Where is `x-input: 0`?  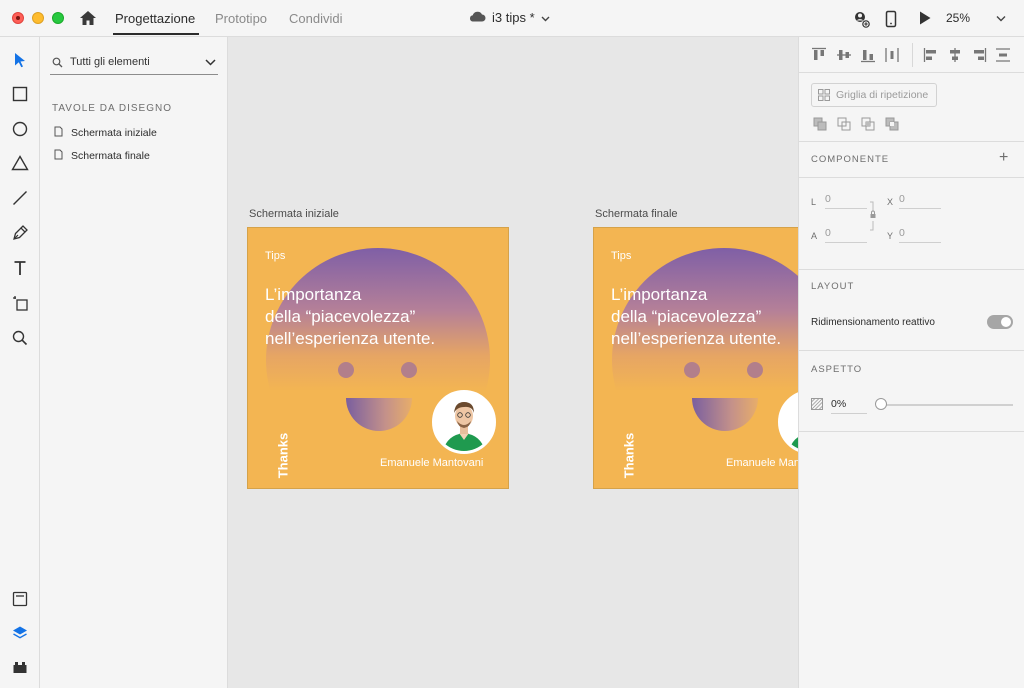
x-input: 0 is located at coordinates (920, 200).